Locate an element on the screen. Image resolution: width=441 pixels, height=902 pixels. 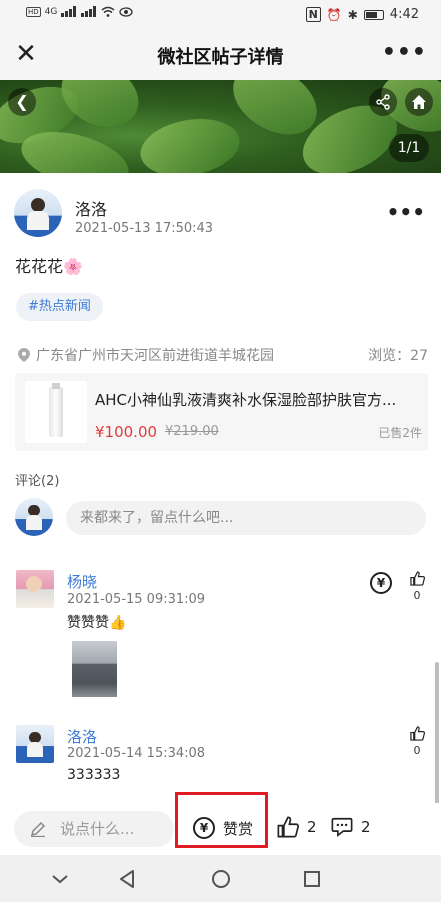
eye-icon is located at coordinates (126, 11).